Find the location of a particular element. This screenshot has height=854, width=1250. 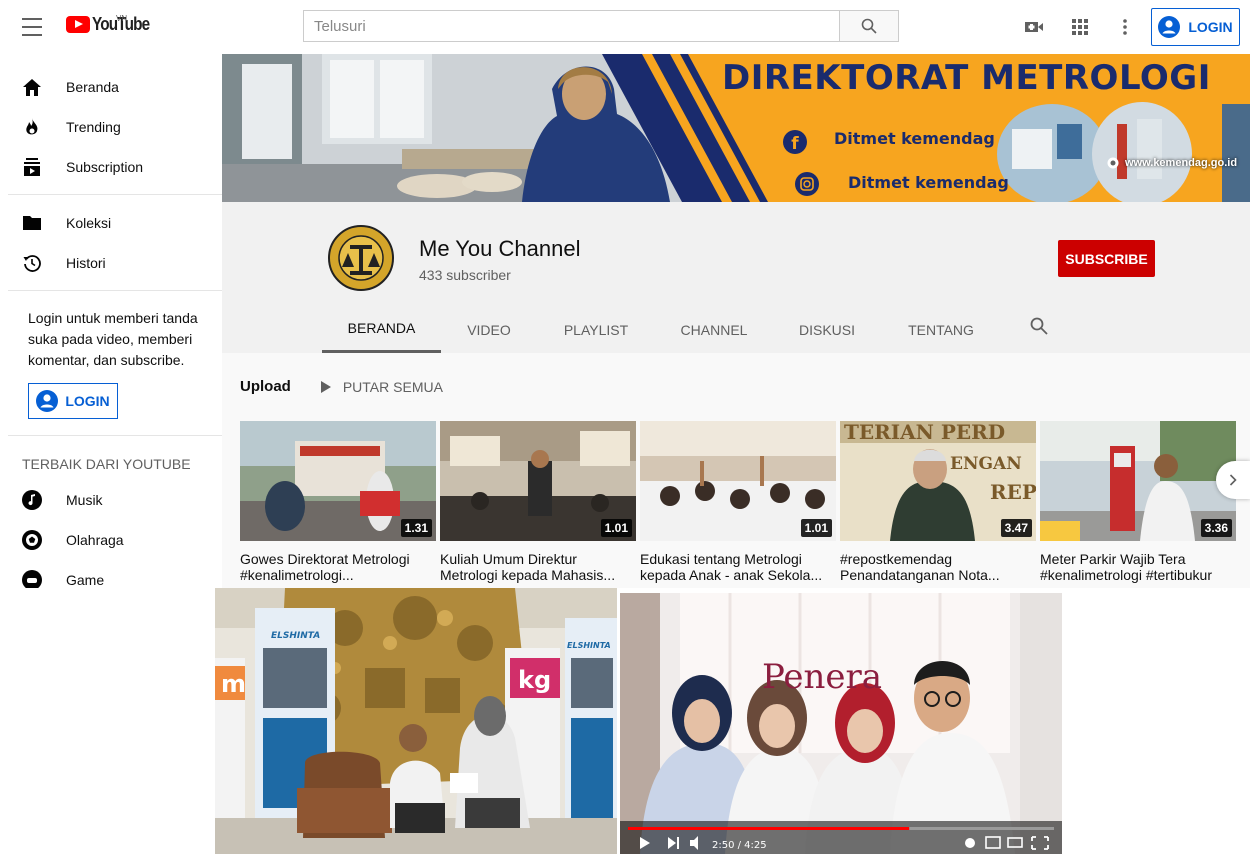

tab-tentang: TENTANG is located at coordinates (941, 329).